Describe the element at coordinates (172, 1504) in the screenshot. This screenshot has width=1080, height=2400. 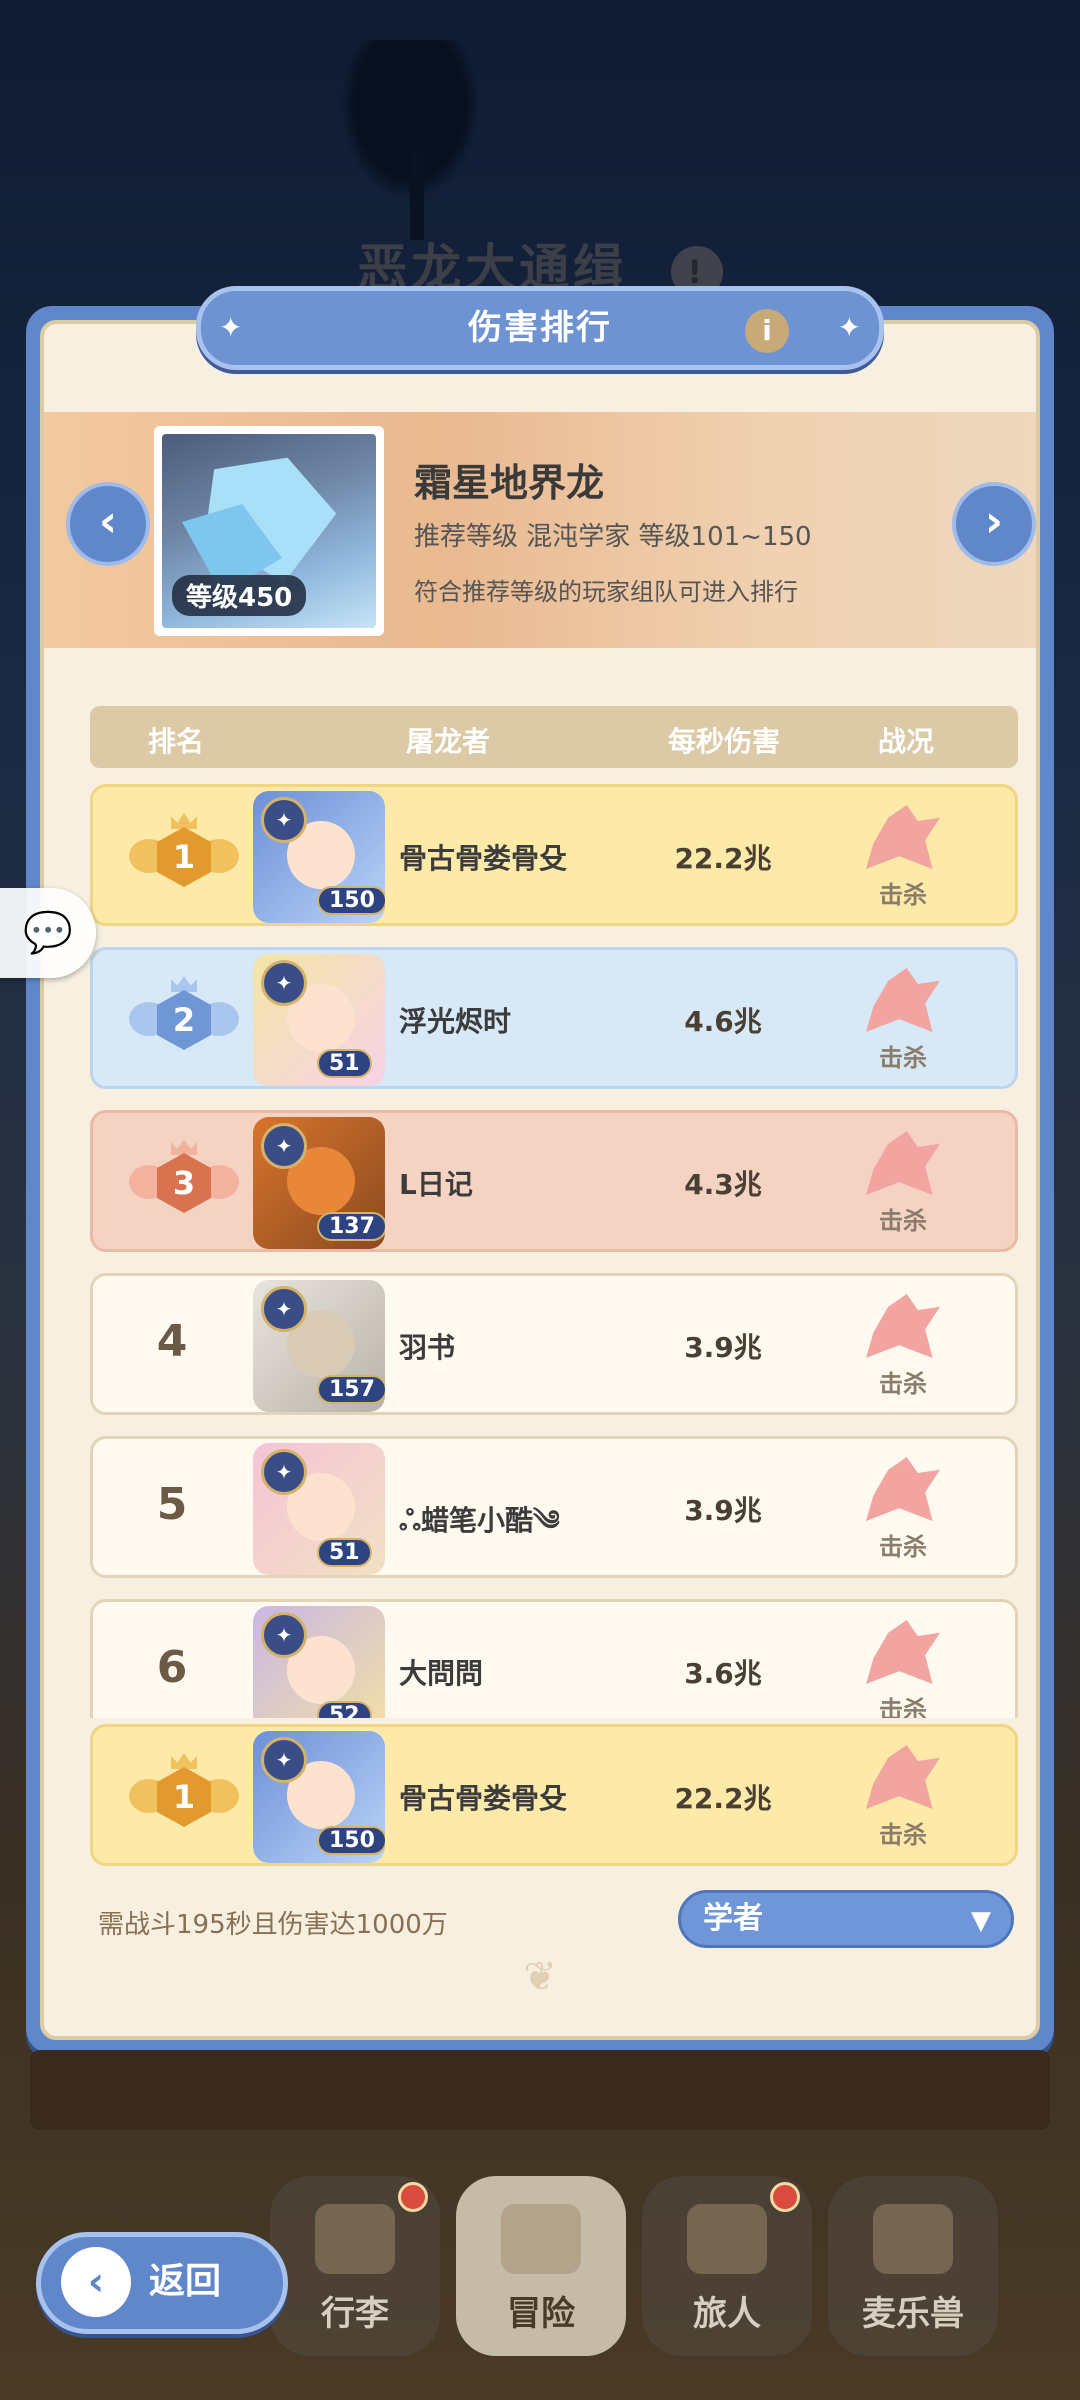
I see `rank-number: 5` at that location.